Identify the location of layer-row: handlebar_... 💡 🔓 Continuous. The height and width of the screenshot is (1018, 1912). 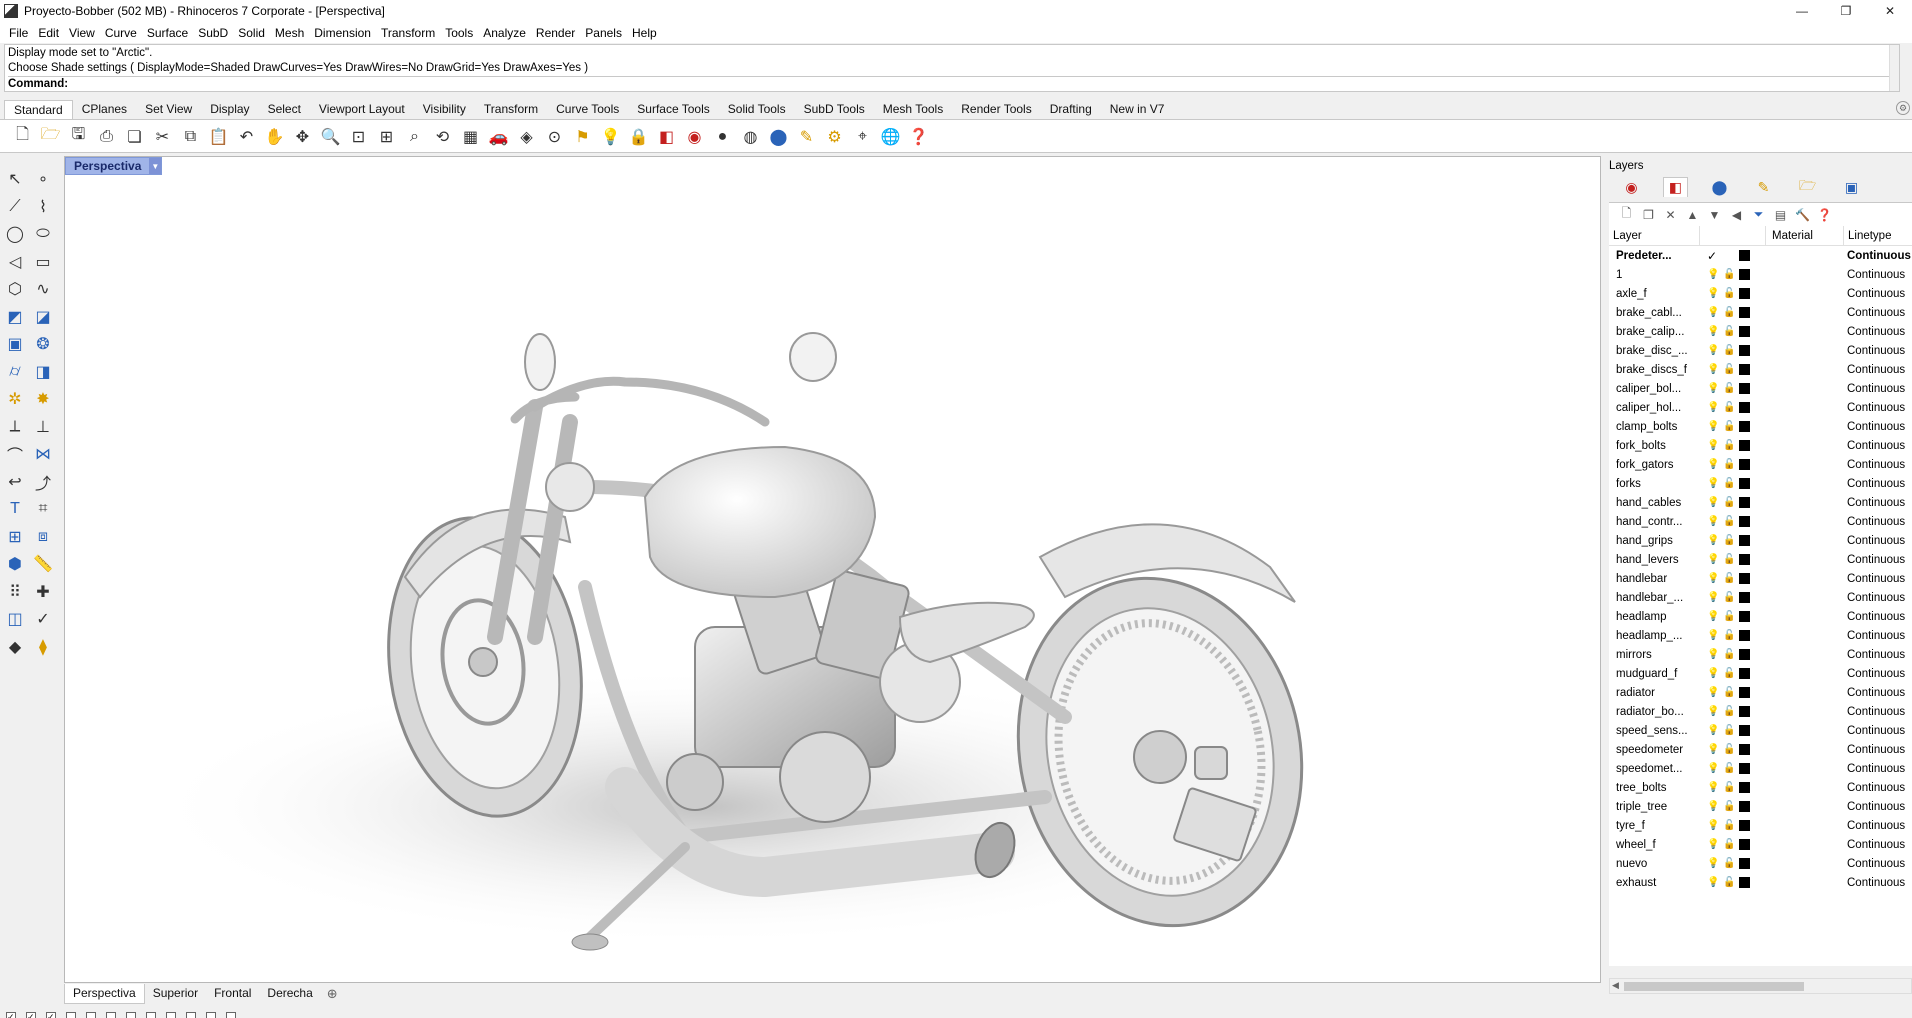
(1760, 597).